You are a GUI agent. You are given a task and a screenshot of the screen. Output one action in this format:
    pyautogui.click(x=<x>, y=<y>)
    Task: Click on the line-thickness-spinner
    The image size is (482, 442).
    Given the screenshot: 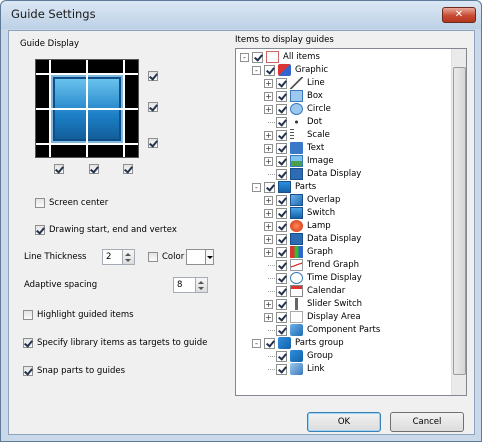 What is the action you would take?
    pyautogui.click(x=128, y=257)
    